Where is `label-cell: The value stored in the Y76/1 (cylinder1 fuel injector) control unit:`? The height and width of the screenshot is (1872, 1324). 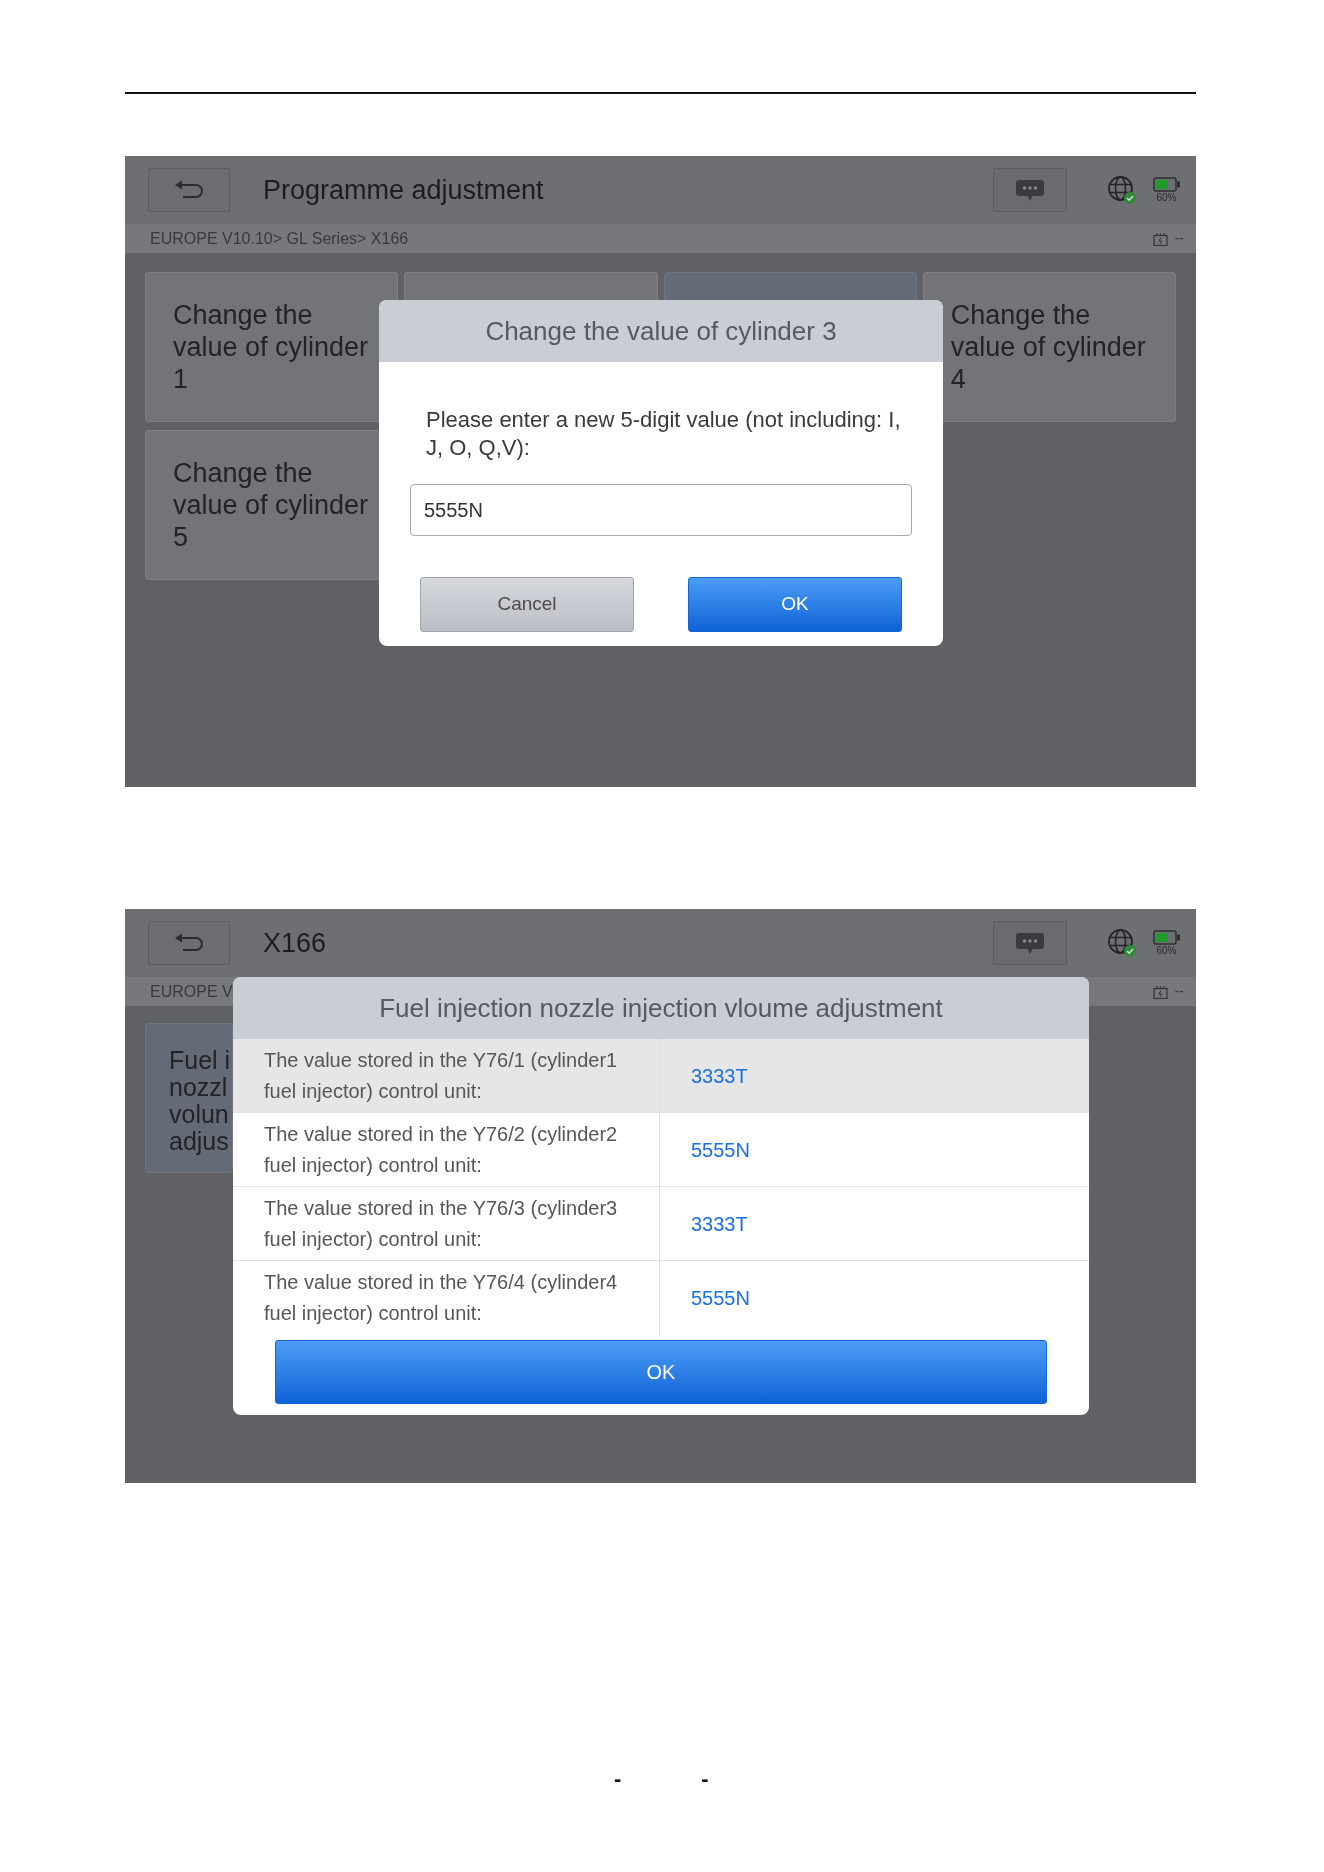
label-cell: The value stored in the Y76/1 (cylinder1 fuel injector) control unit: is located at coordinates (446, 1075).